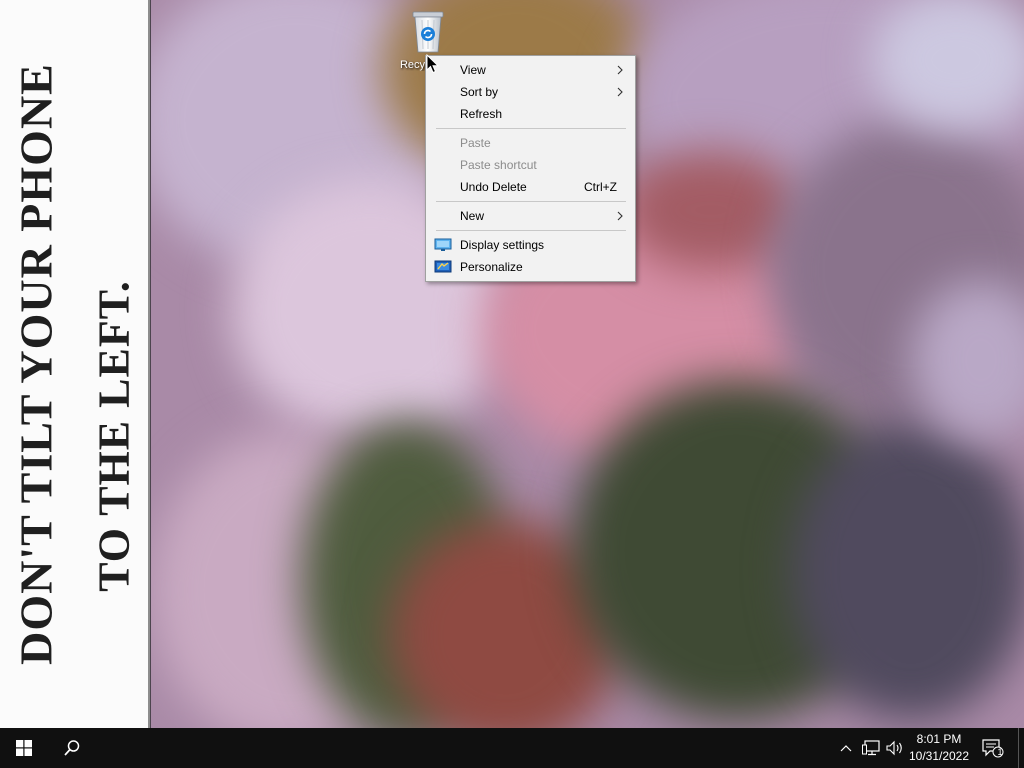 The height and width of the screenshot is (768, 1024). What do you see at coordinates (498, 165) in the screenshot?
I see `menu-item-label: Paste shortcut` at bounding box center [498, 165].